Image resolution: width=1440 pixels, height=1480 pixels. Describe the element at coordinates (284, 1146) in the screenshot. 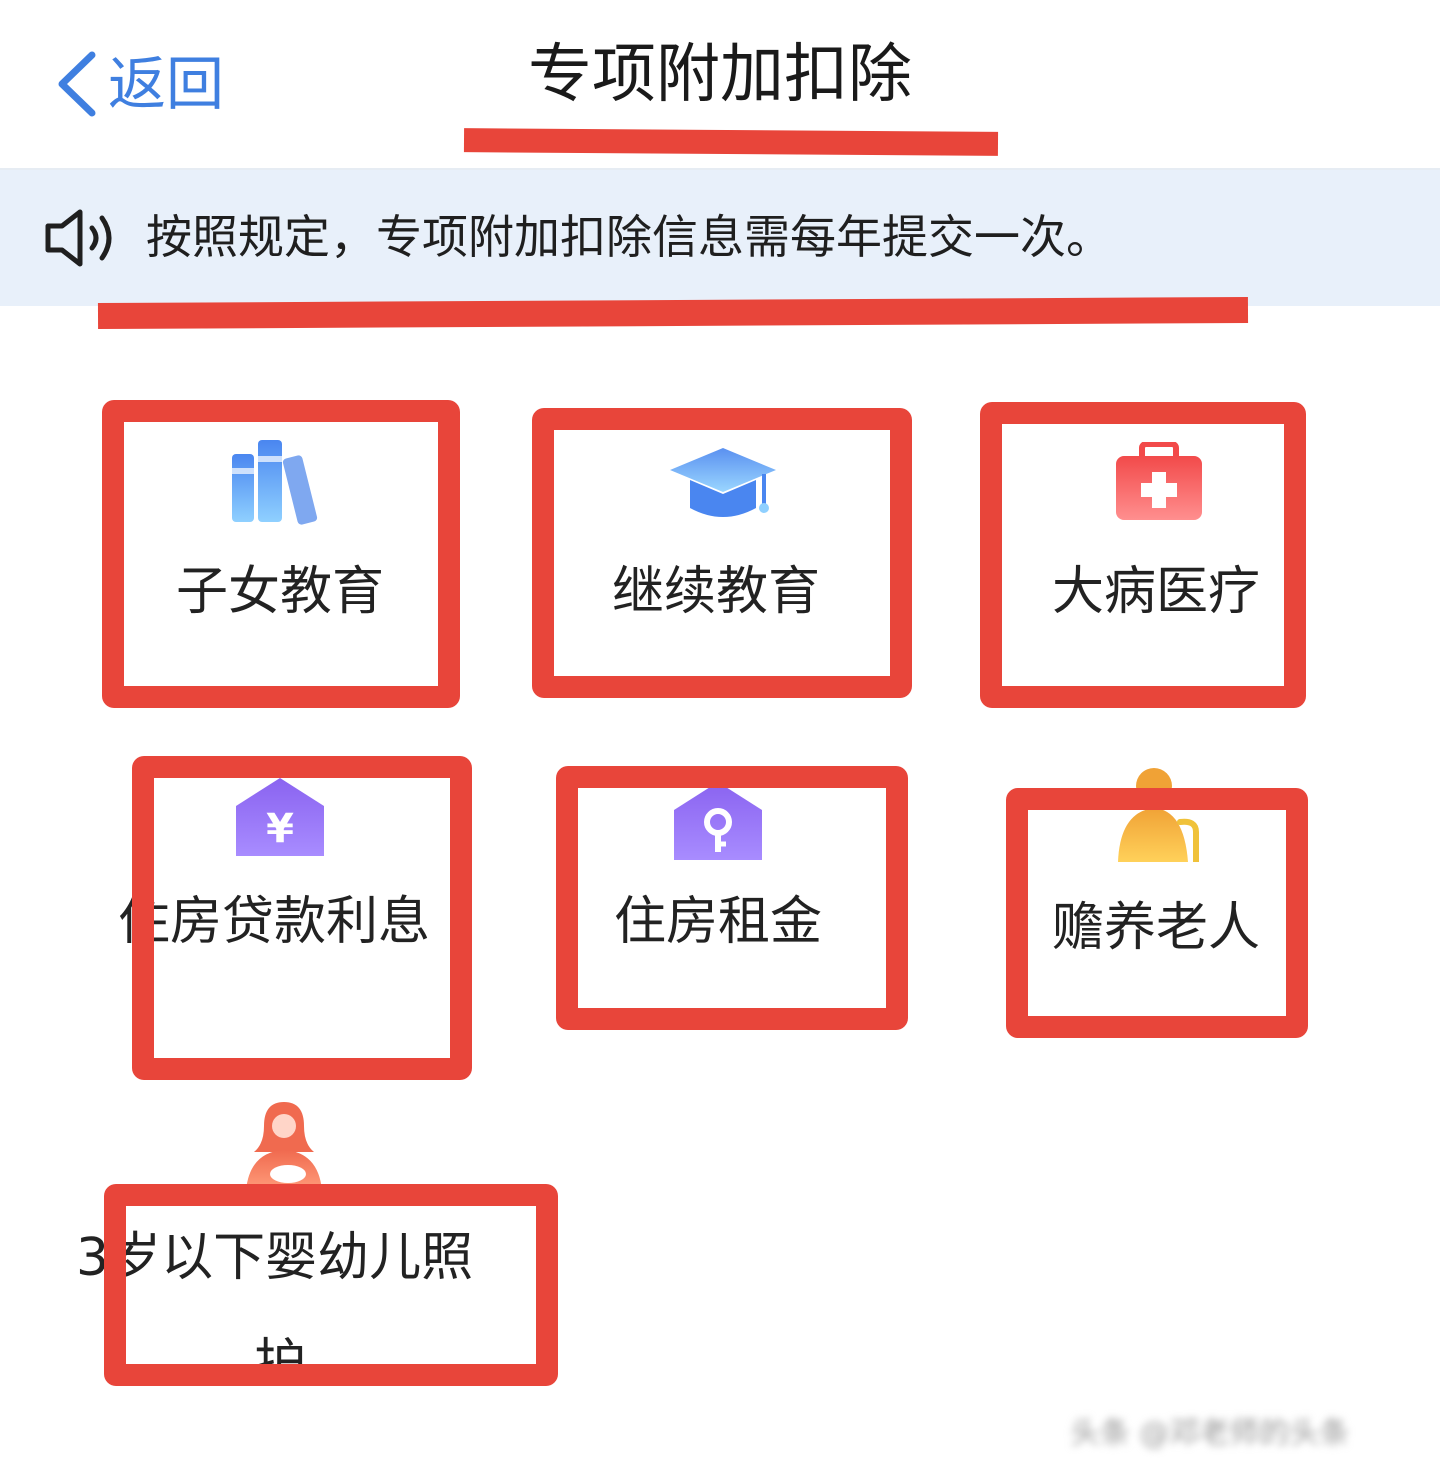

I see `mother-baby-icon` at that location.